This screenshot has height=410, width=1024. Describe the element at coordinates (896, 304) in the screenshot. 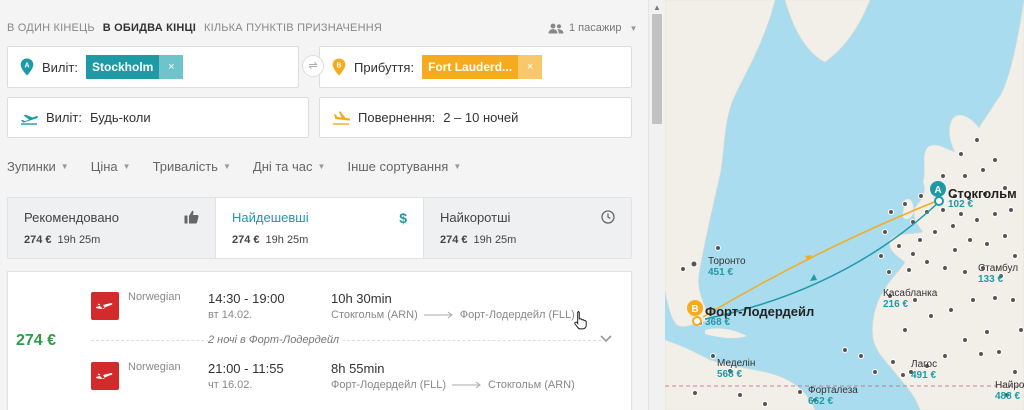

I see `city-price: 216 €` at that location.